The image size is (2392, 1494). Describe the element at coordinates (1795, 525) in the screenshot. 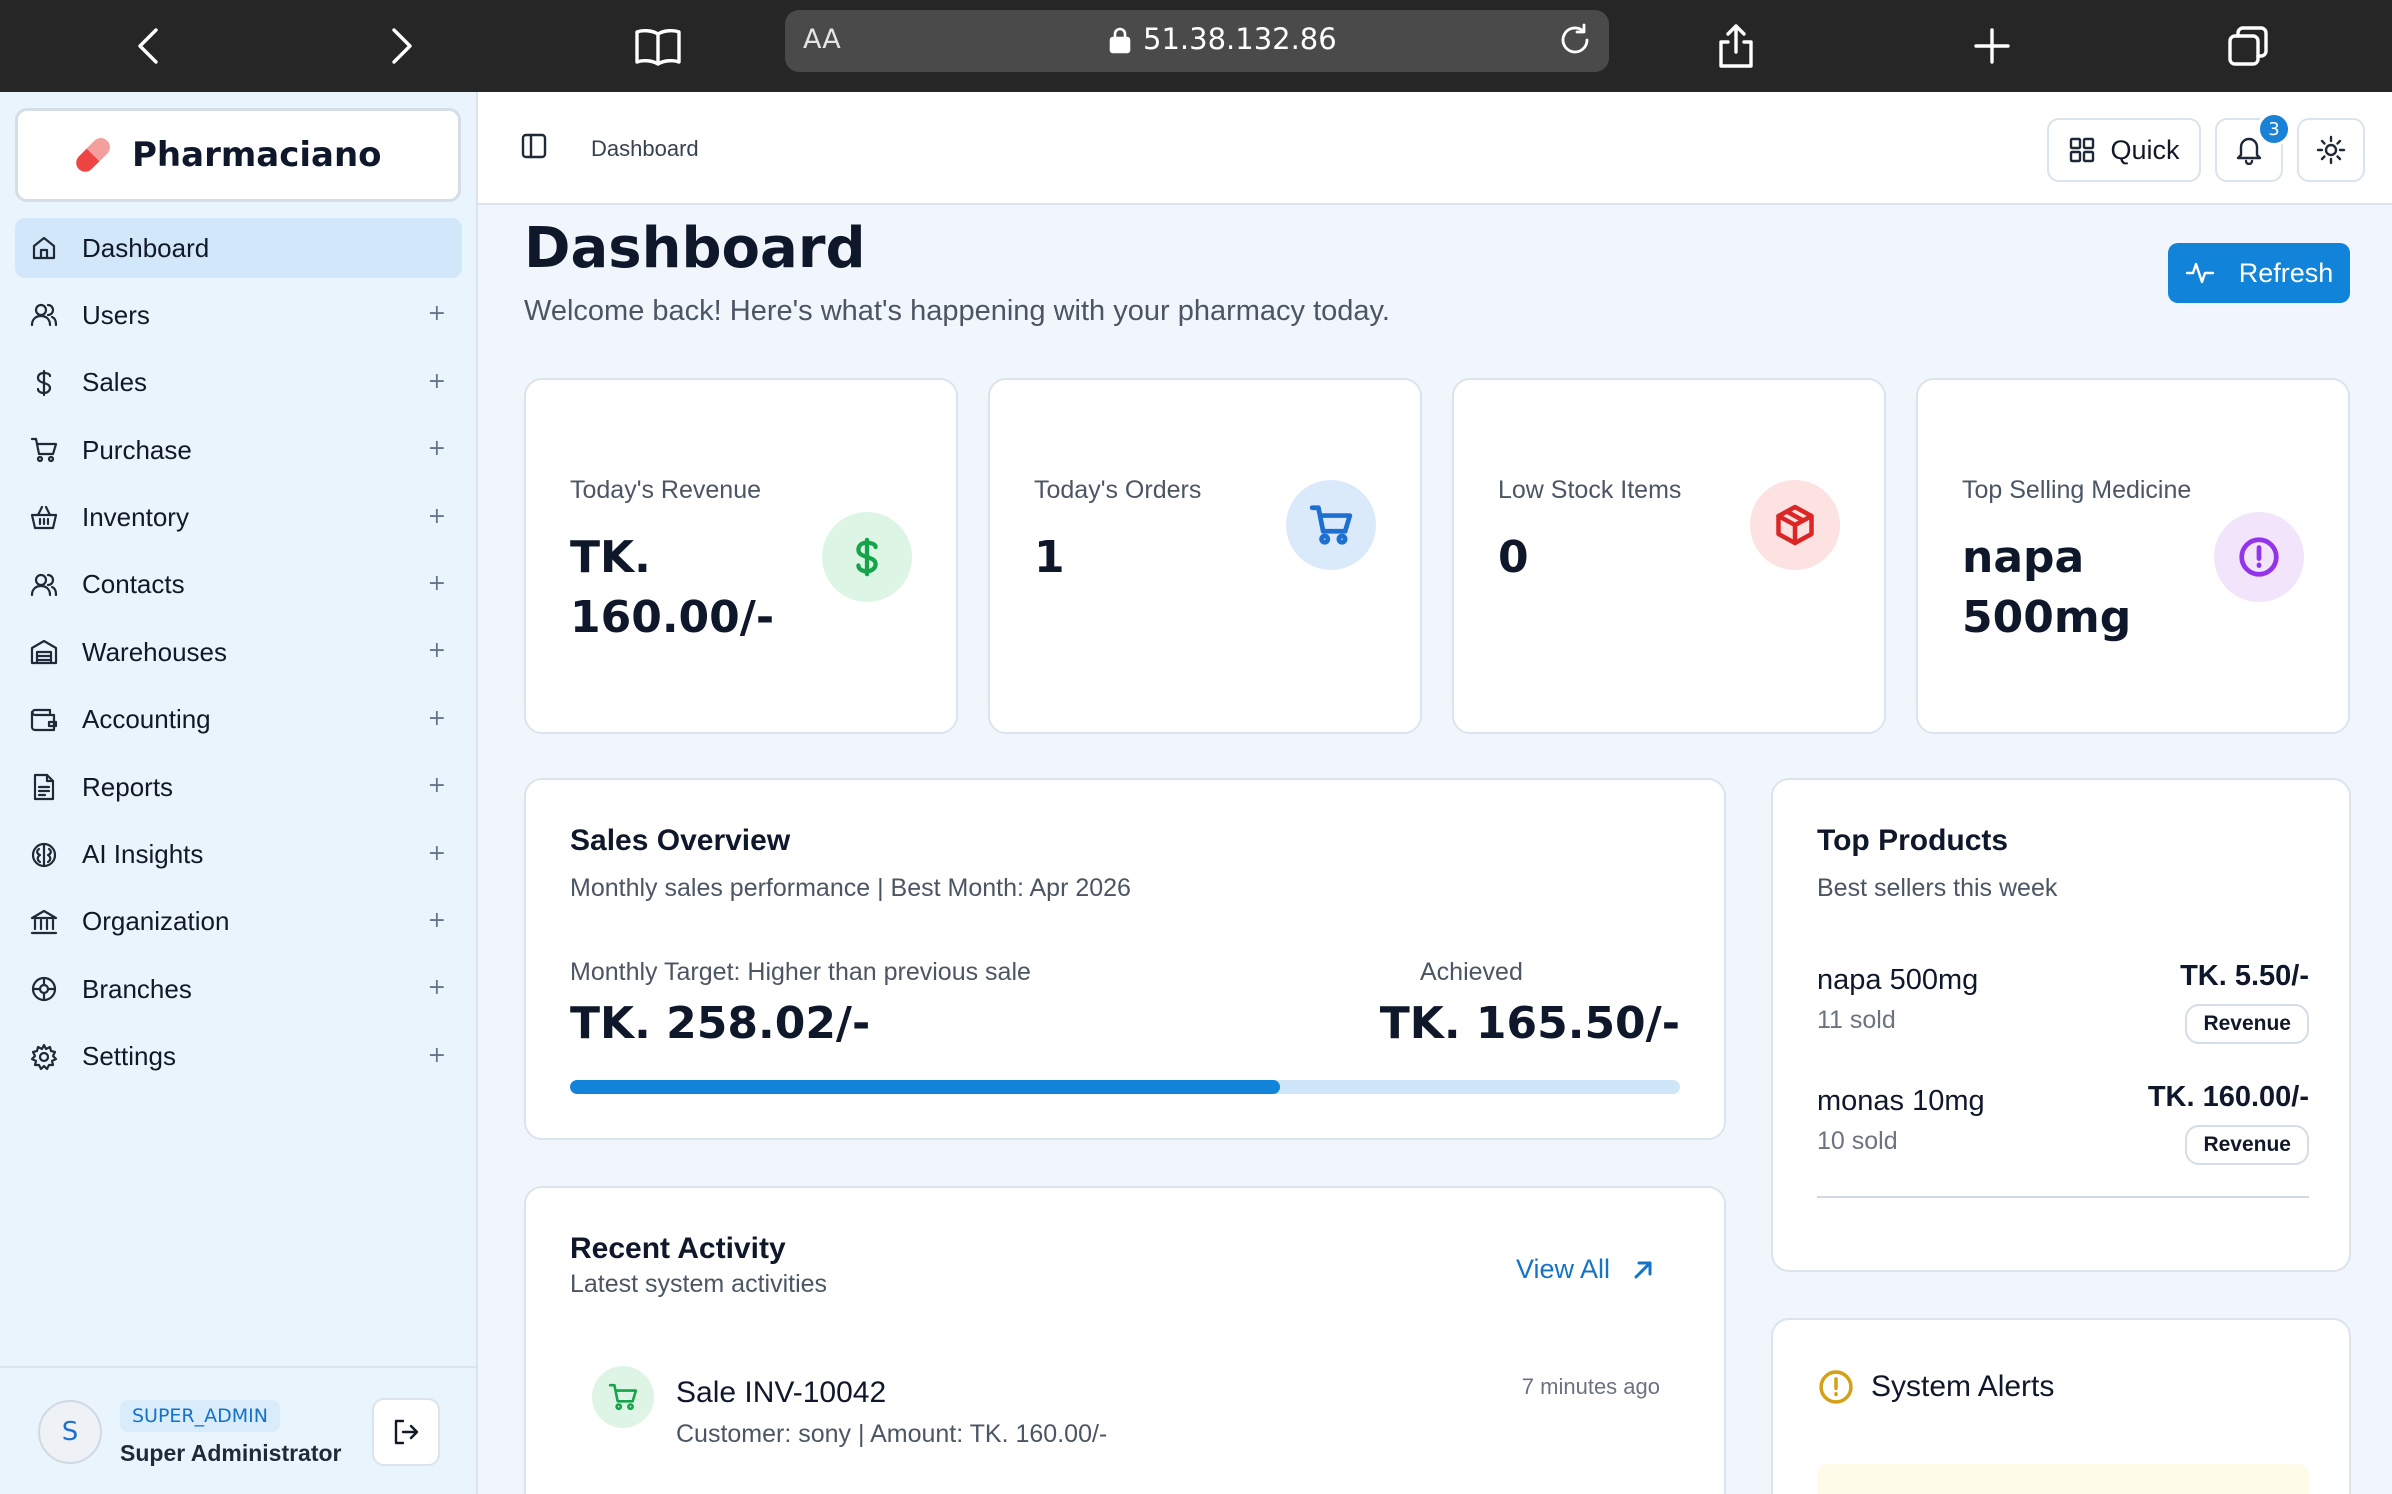

I see `package-icon` at that location.